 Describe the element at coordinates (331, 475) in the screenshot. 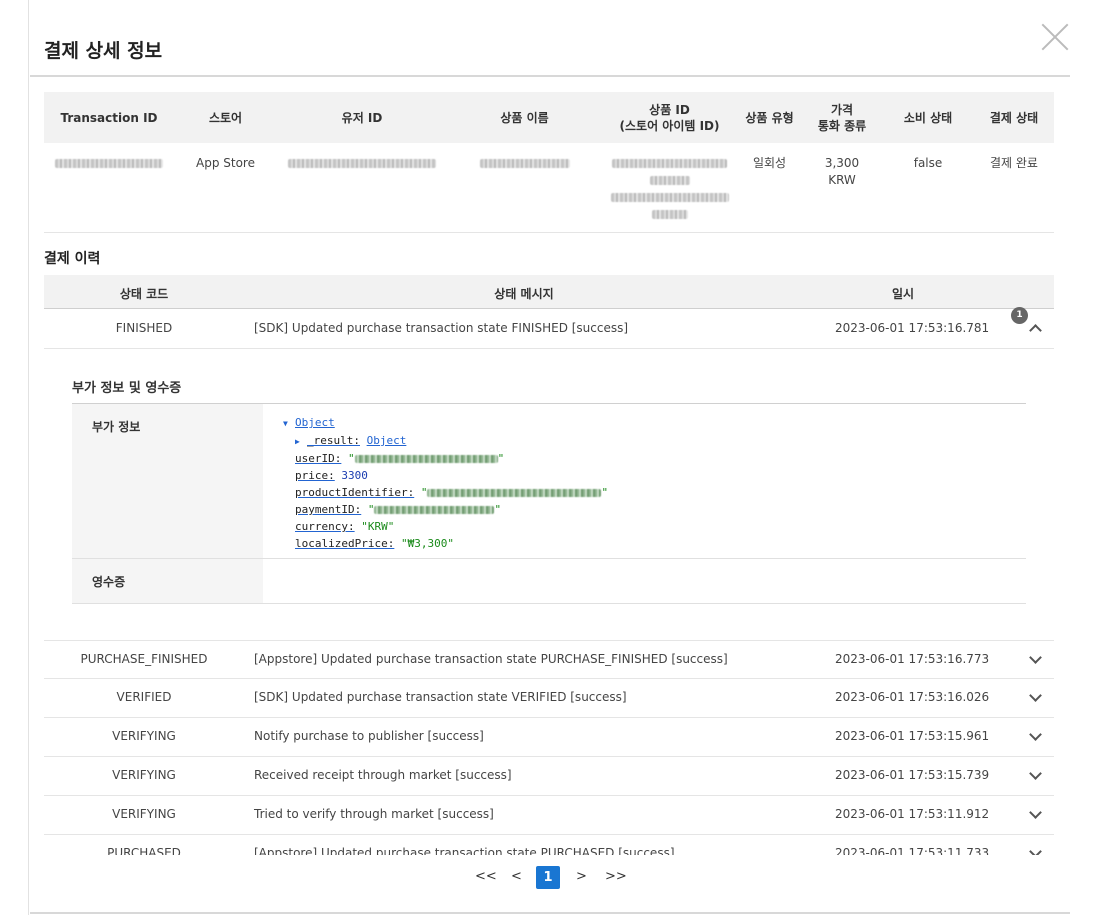

I see `object-price: price: 3300` at that location.